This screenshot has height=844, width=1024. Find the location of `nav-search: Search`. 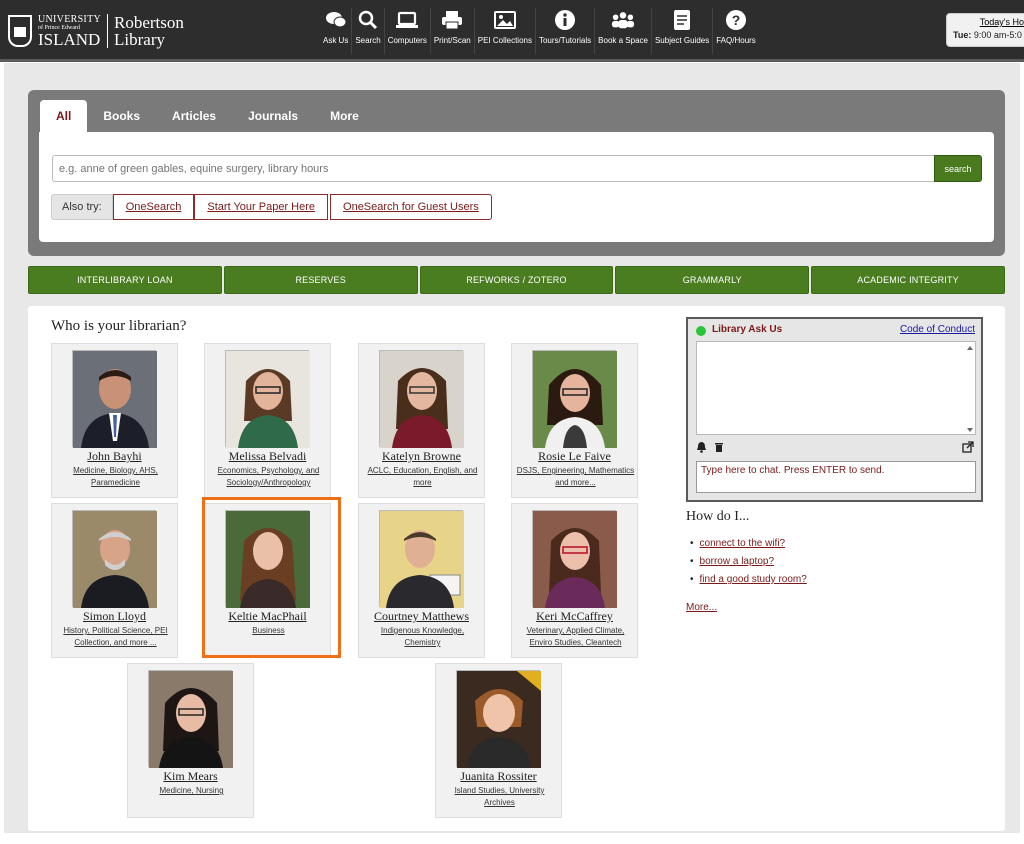

nav-search: Search is located at coordinates (368, 31).